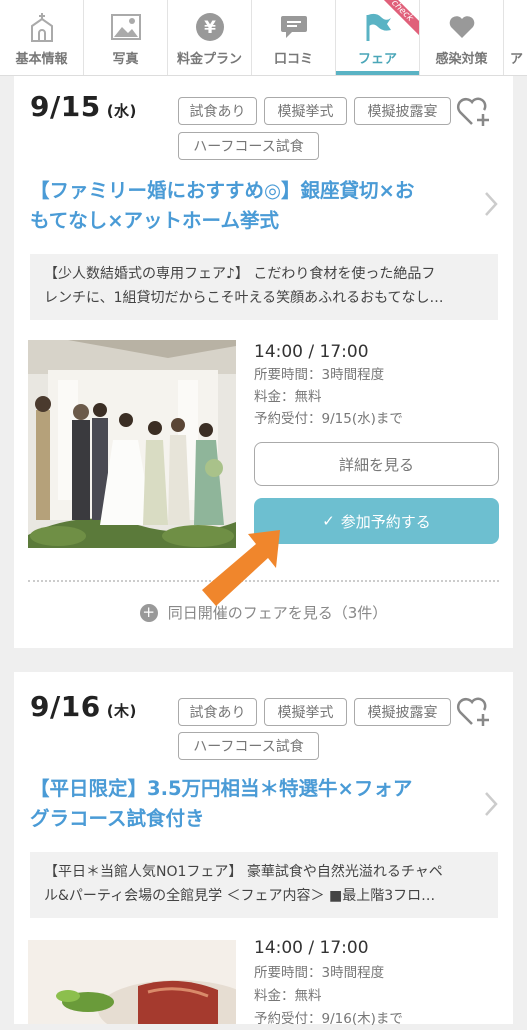  Describe the element at coordinates (376, 464) in the screenshot. I see `detail-button: 詳細を見る` at that location.